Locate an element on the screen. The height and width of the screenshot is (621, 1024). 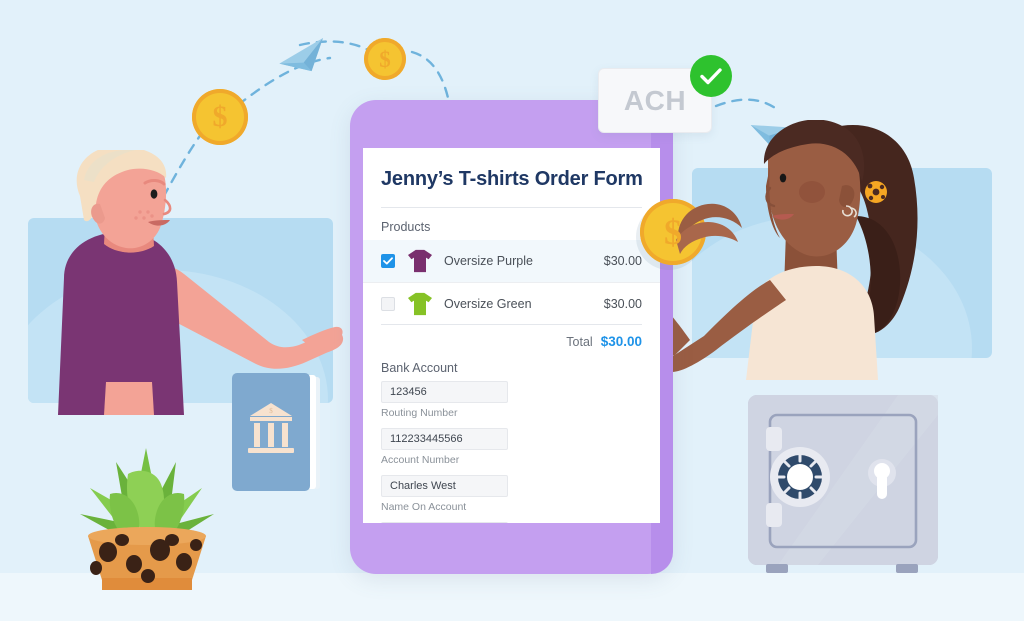
product-row: Oversize Green $30.00 is located at coordinates (511, 303).